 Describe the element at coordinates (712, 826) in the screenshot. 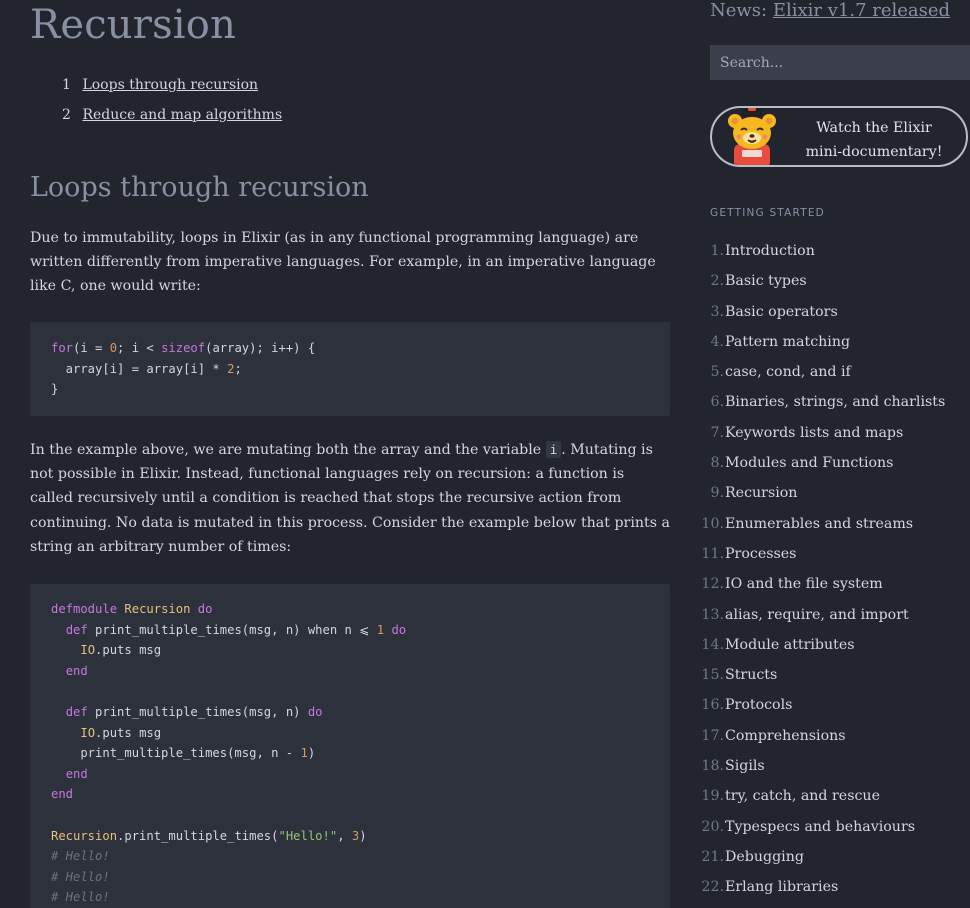

I see `nav-number: 20.` at that location.